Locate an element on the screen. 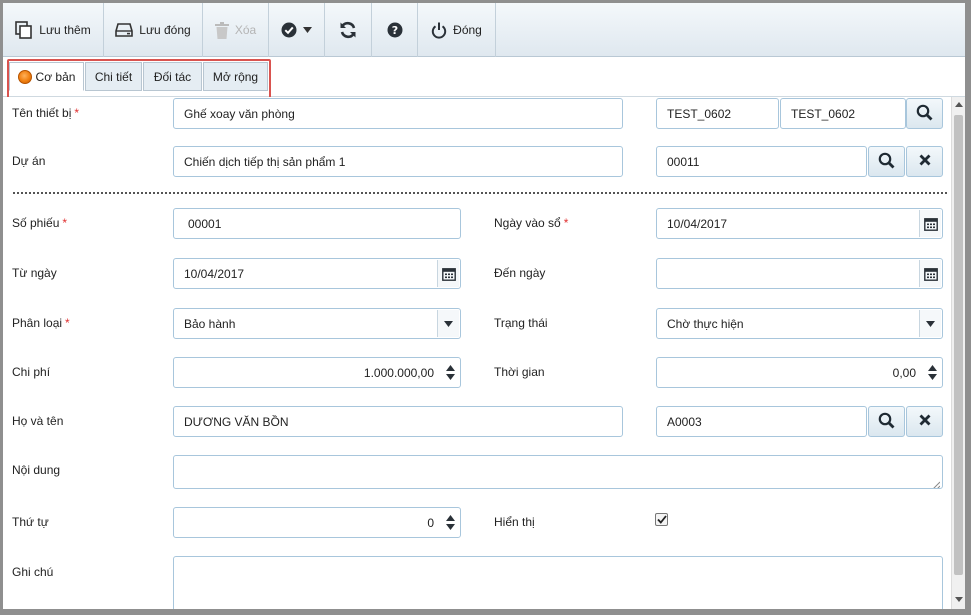 This screenshot has height=615, width=971. order-label: Thứ tự is located at coordinates (30, 522).